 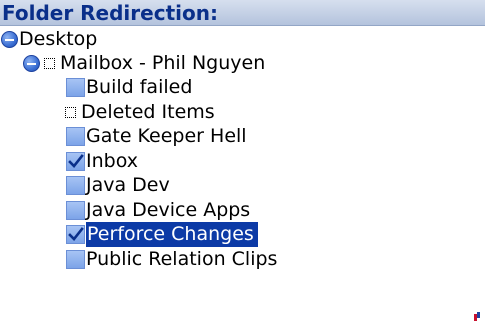 What do you see at coordinates (58, 39) in the screenshot?
I see `tree-item-label: Desktop` at bounding box center [58, 39].